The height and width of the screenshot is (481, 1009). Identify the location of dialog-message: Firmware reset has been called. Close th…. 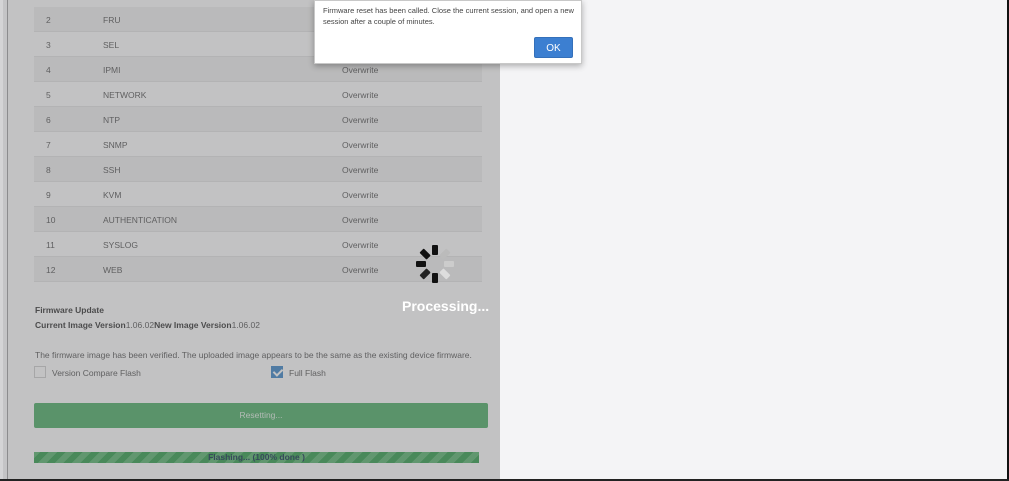
(448, 16).